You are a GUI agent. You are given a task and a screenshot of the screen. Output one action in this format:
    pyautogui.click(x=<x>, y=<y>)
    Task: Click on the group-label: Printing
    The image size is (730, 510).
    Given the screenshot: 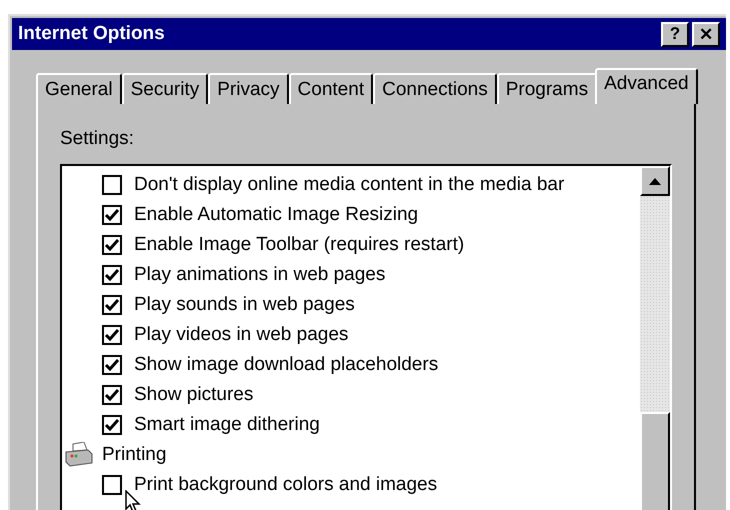 What is the action you would take?
    pyautogui.click(x=134, y=455)
    